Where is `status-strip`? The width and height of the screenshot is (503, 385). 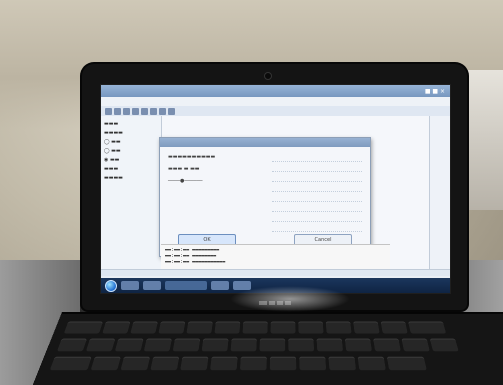 status-strip is located at coordinates (275, 272).